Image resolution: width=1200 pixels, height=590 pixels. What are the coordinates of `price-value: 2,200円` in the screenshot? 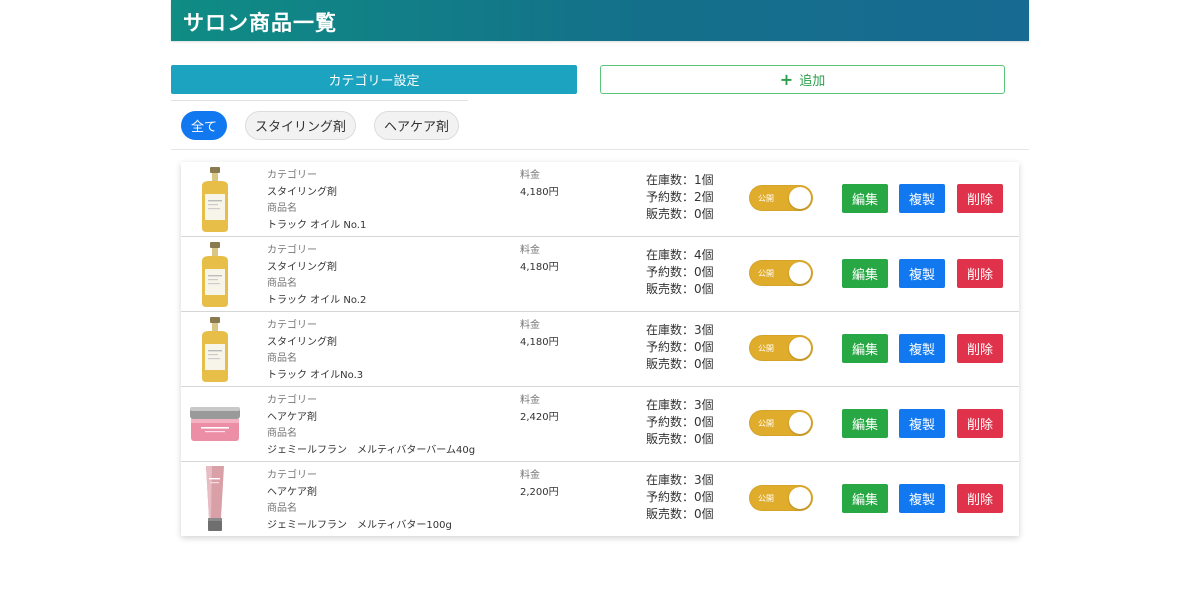 It's located at (539, 492).